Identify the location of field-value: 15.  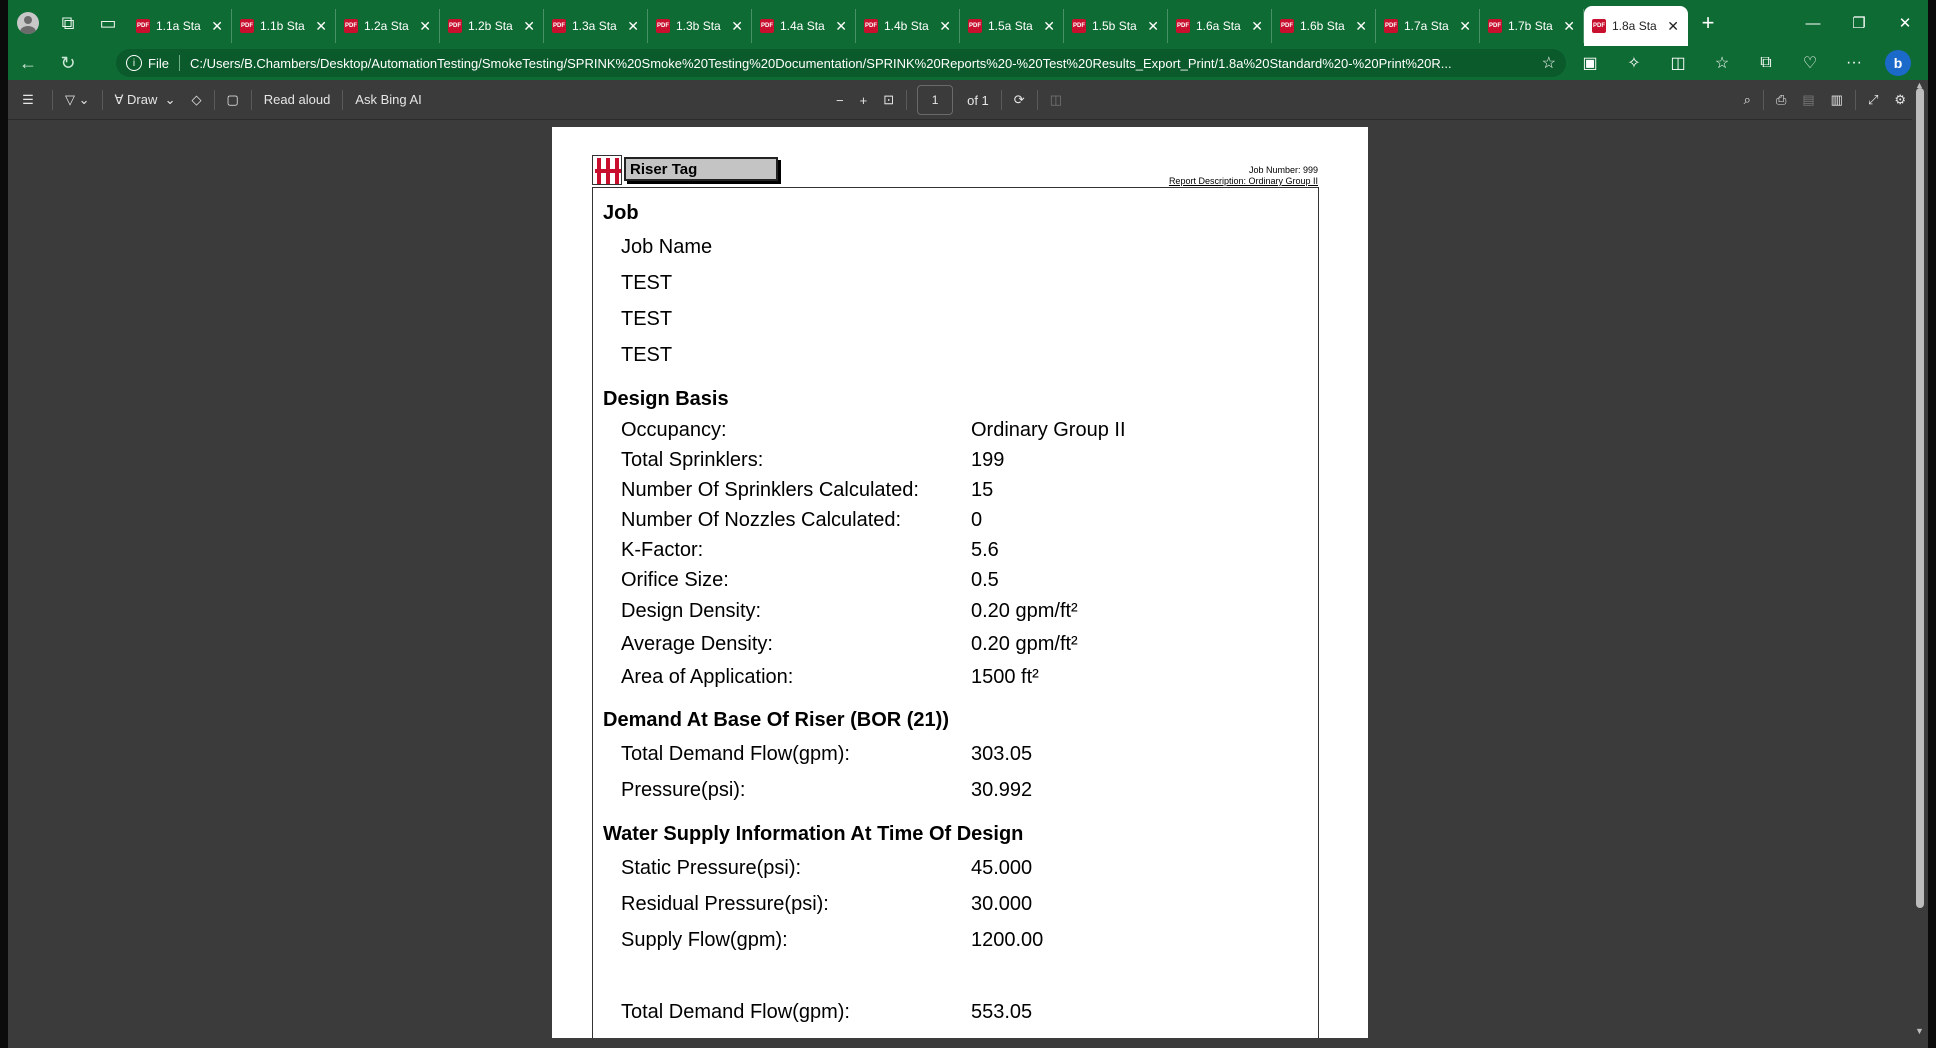
(982, 490).